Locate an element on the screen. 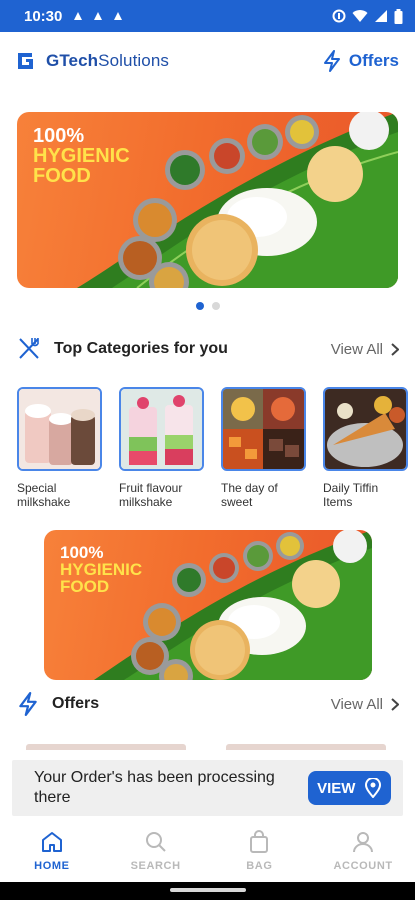 This screenshot has height=900, width=415. home-gesture-handle is located at coordinates (208, 890).